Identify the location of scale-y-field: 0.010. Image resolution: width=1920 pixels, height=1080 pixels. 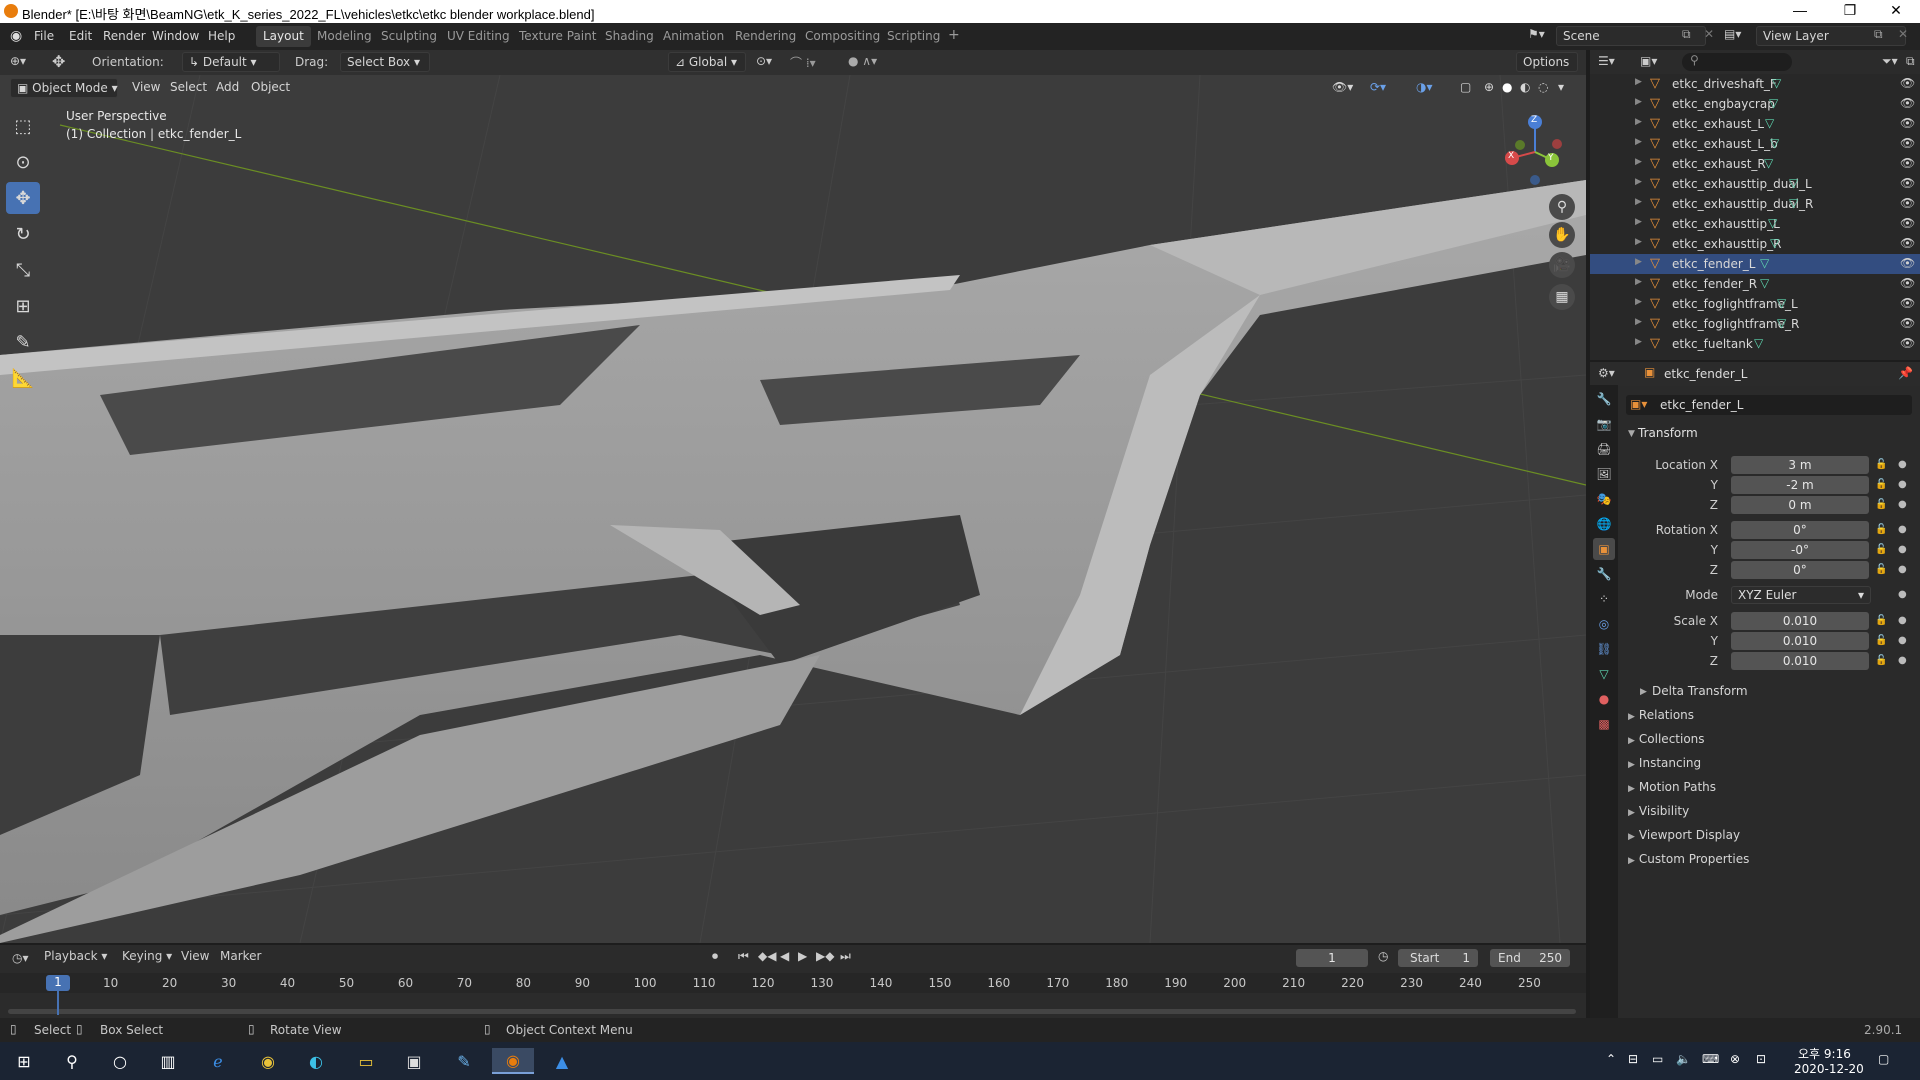
(1800, 641).